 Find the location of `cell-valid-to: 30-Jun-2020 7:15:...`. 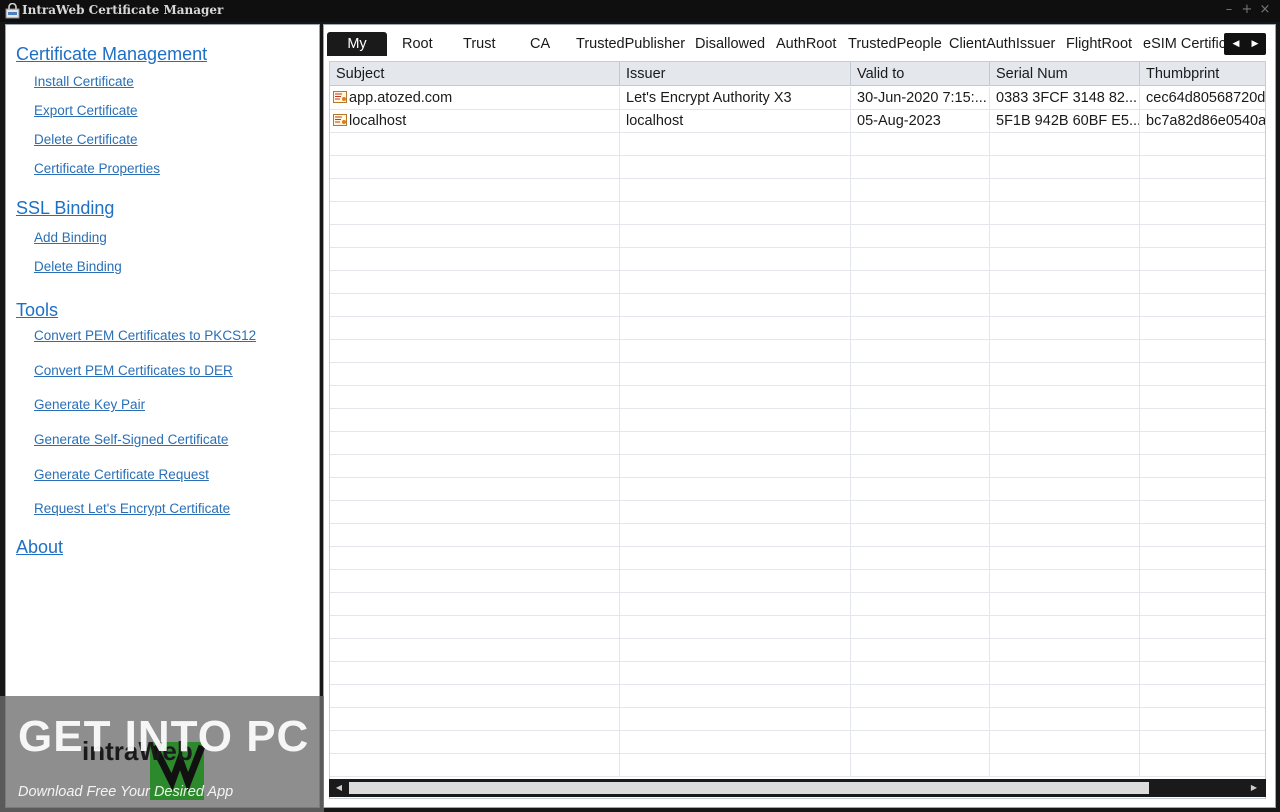

cell-valid-to: 30-Jun-2020 7:15:... is located at coordinates (920, 98).